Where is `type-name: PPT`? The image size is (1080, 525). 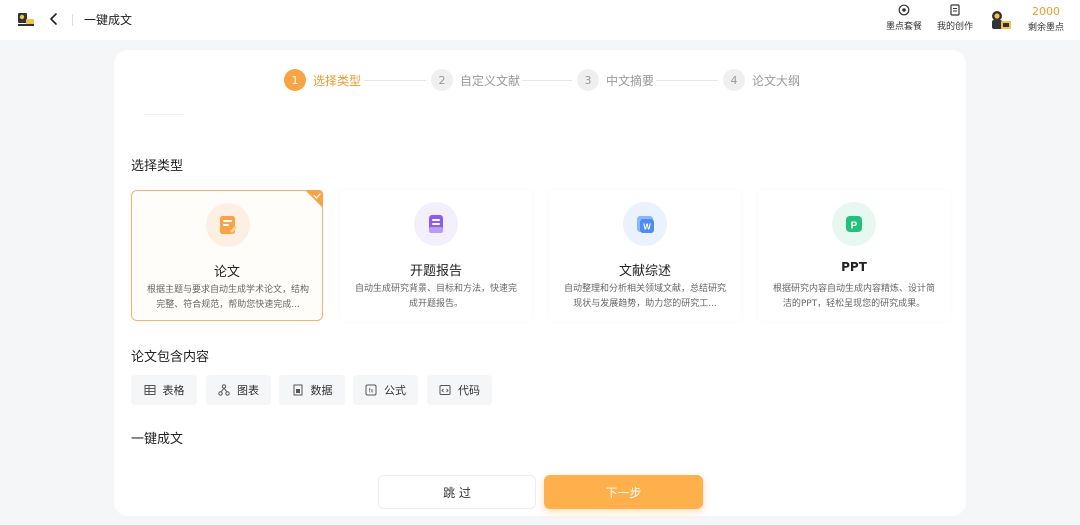
type-name: PPT is located at coordinates (854, 267).